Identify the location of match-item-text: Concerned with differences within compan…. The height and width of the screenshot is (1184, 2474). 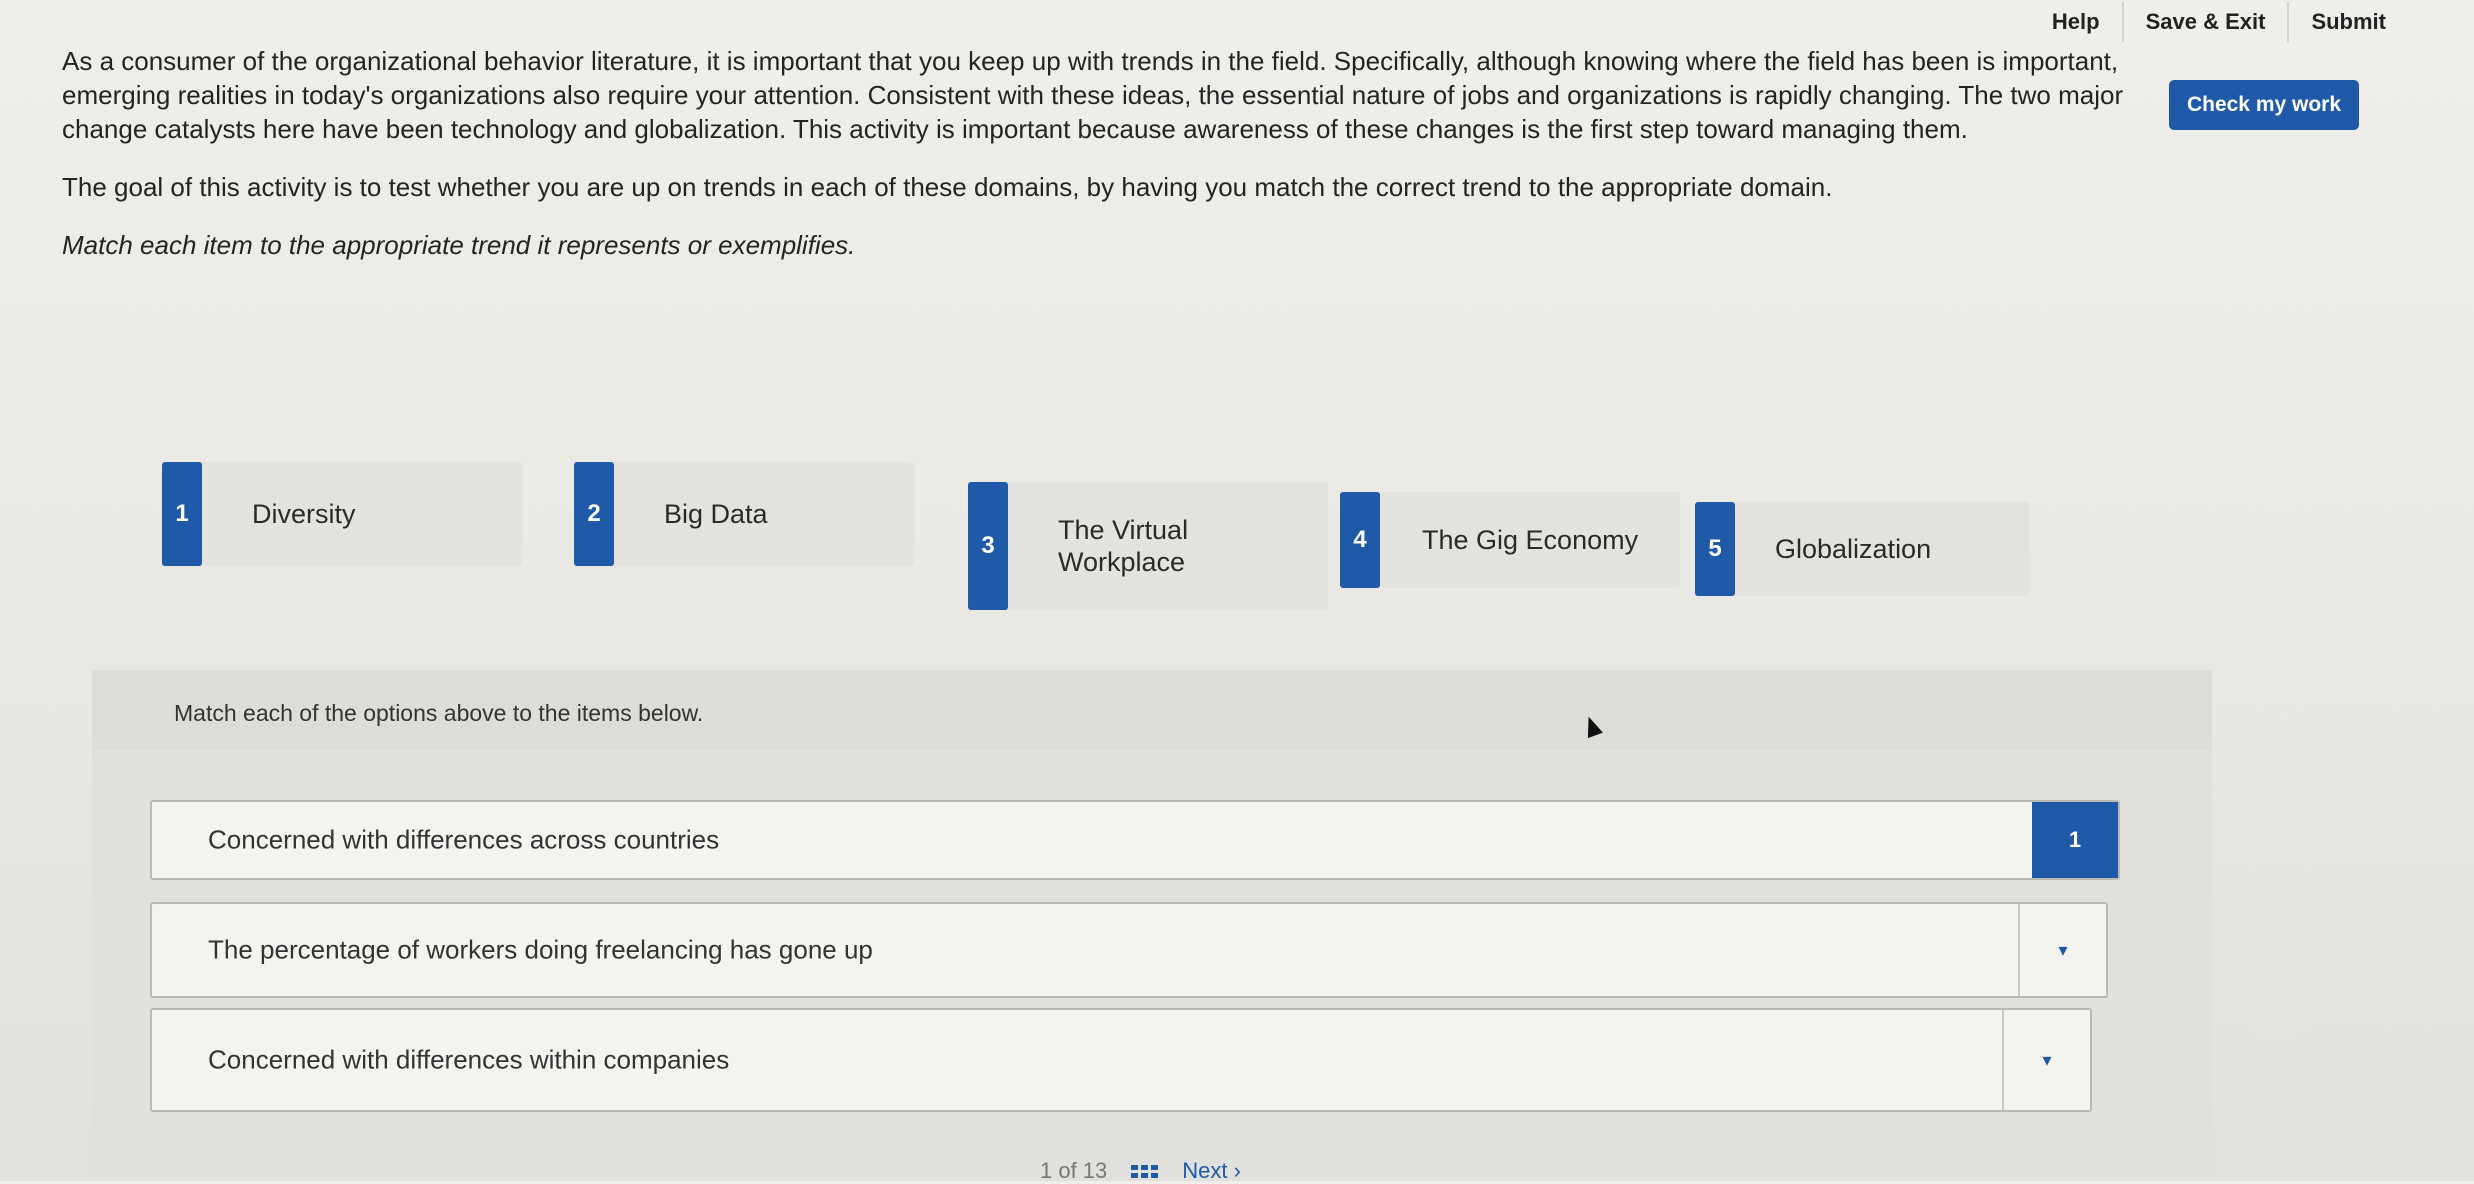
(469, 1059).